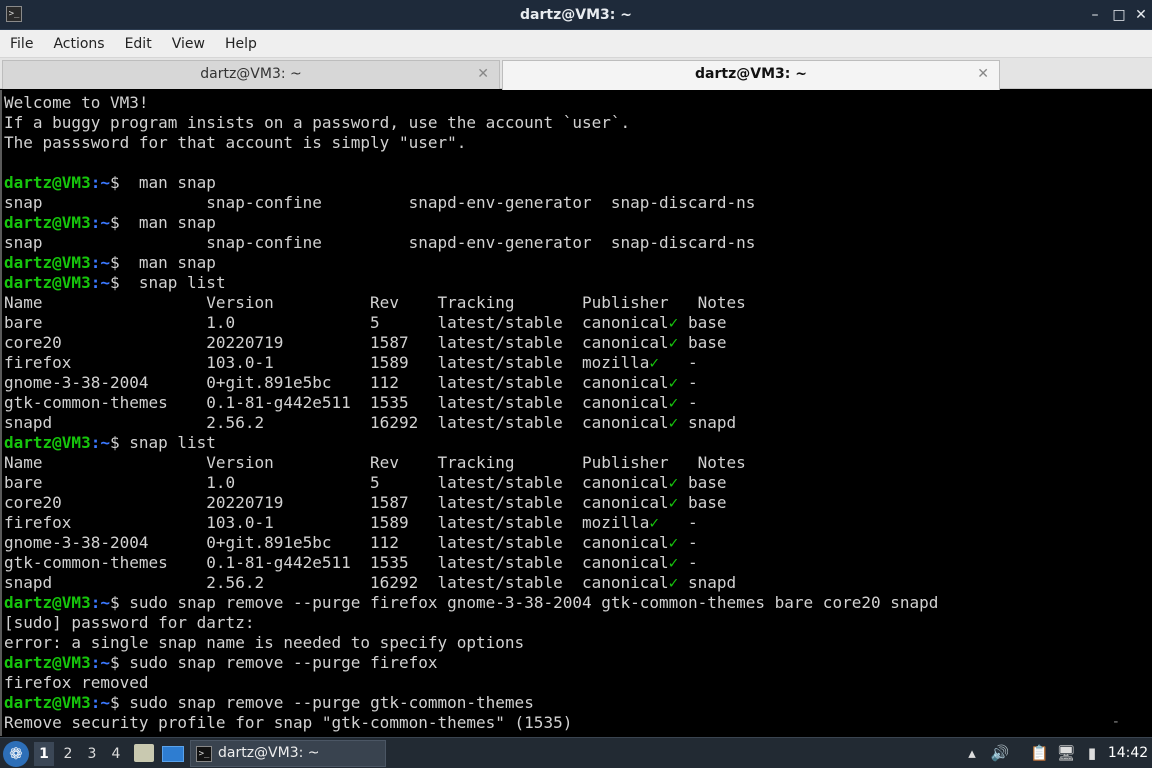 Image resolution: width=1152 pixels, height=768 pixels. Describe the element at coordinates (1095, 15) in the screenshot. I see `minimize-button: –` at that location.